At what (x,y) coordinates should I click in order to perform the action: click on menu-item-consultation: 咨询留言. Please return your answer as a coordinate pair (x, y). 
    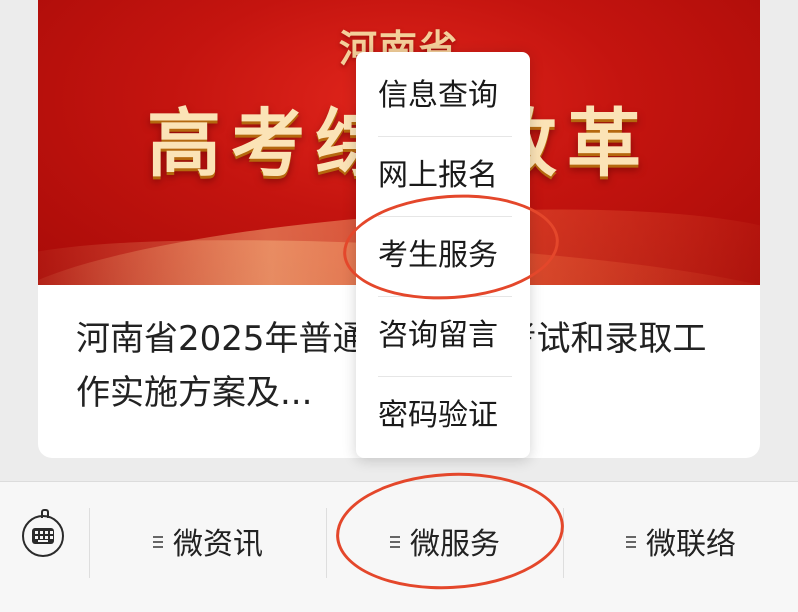
    Looking at the image, I should click on (445, 336).